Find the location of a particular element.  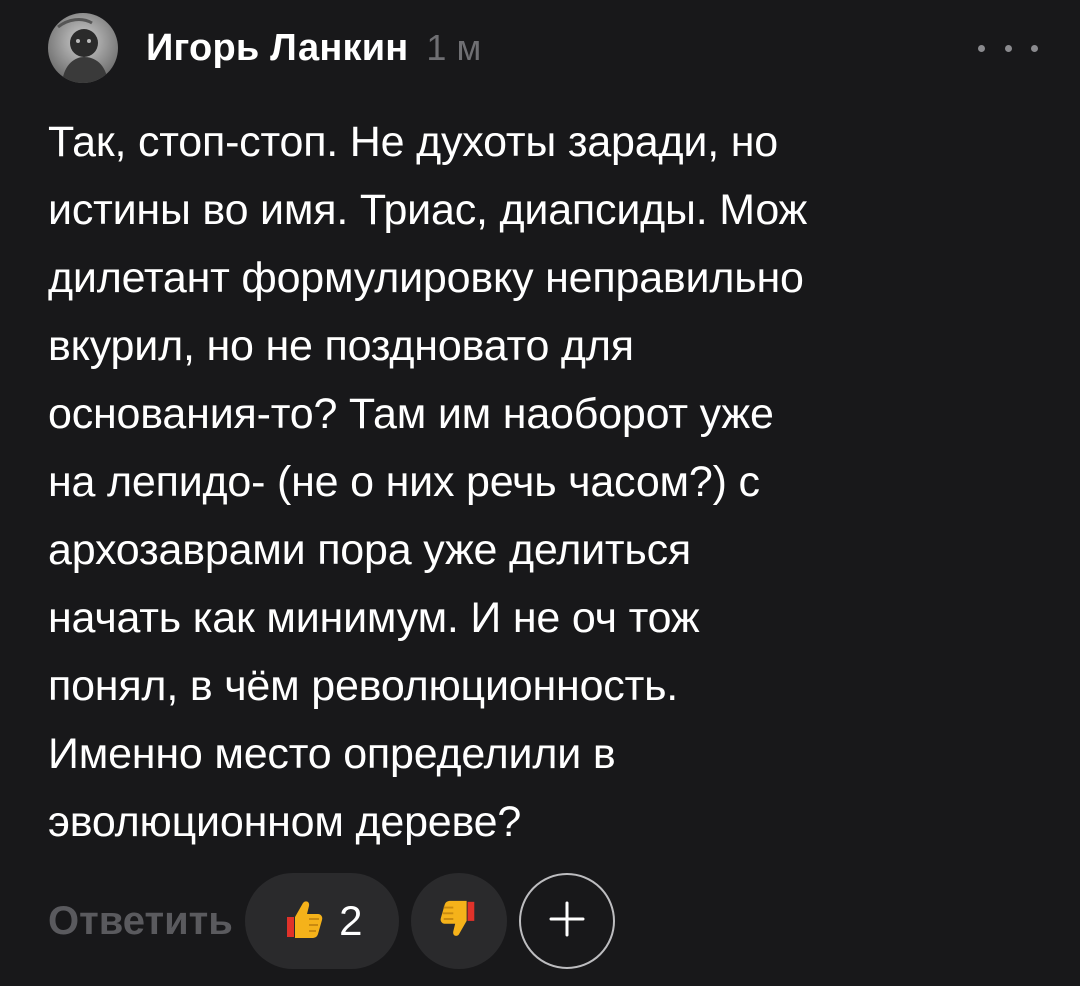

comment-text-line: Так, стоп-стоп. Не духоты заради, но is located at coordinates (413, 142).